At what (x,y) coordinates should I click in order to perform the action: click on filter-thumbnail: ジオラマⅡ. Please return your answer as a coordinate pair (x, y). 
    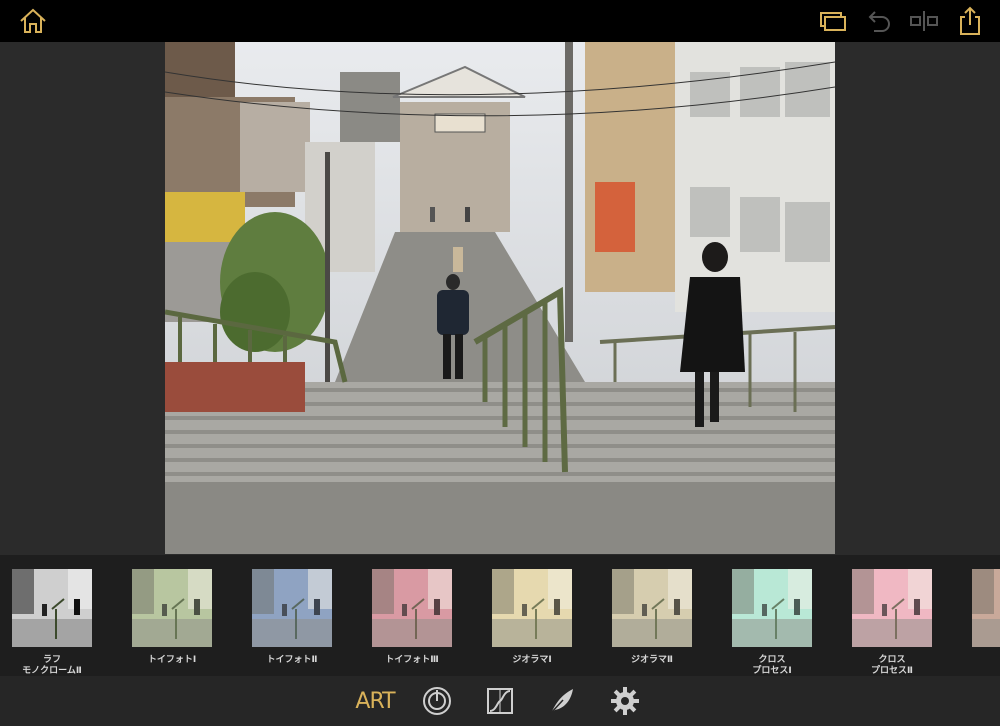
    Looking at the image, I should click on (652, 617).